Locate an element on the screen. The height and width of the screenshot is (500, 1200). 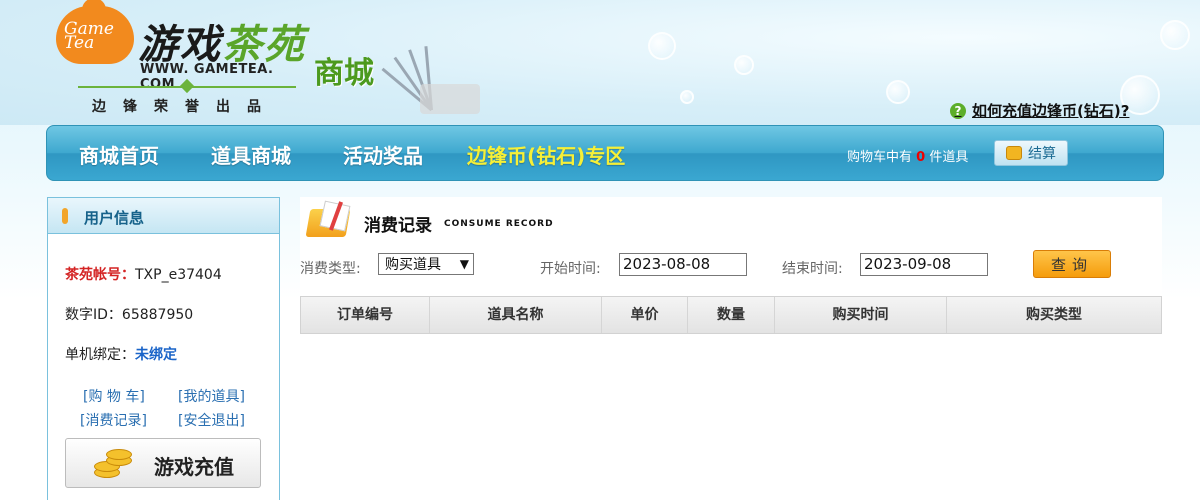
type-label: 消费类型: is located at coordinates (330, 269).